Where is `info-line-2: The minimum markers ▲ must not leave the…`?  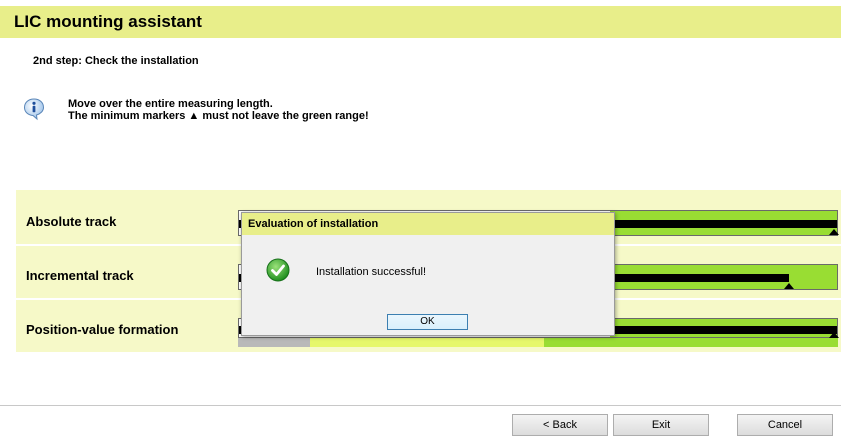 info-line-2: The minimum markers ▲ must not leave the… is located at coordinates (218, 116).